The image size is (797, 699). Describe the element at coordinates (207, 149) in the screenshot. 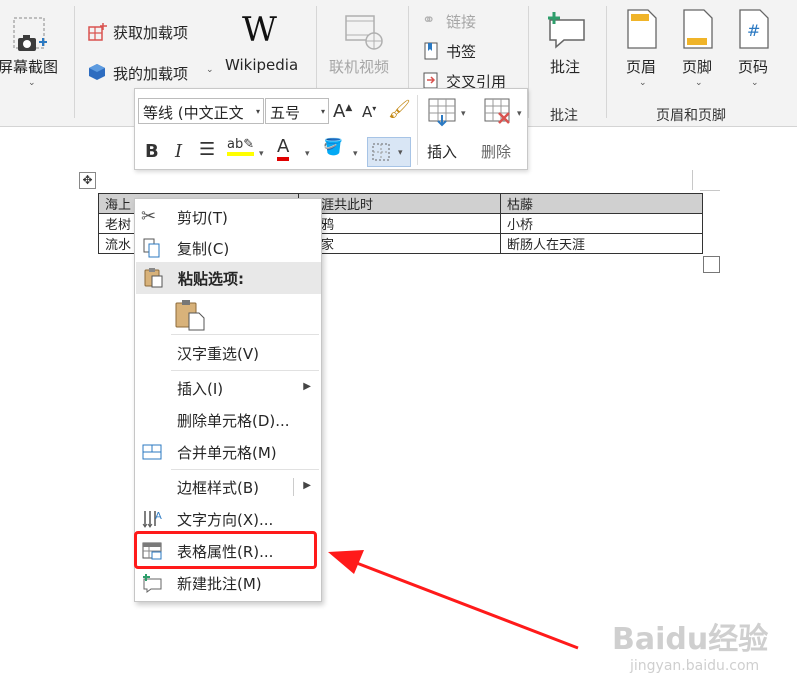

I see `center-align-icon: ☰` at that location.